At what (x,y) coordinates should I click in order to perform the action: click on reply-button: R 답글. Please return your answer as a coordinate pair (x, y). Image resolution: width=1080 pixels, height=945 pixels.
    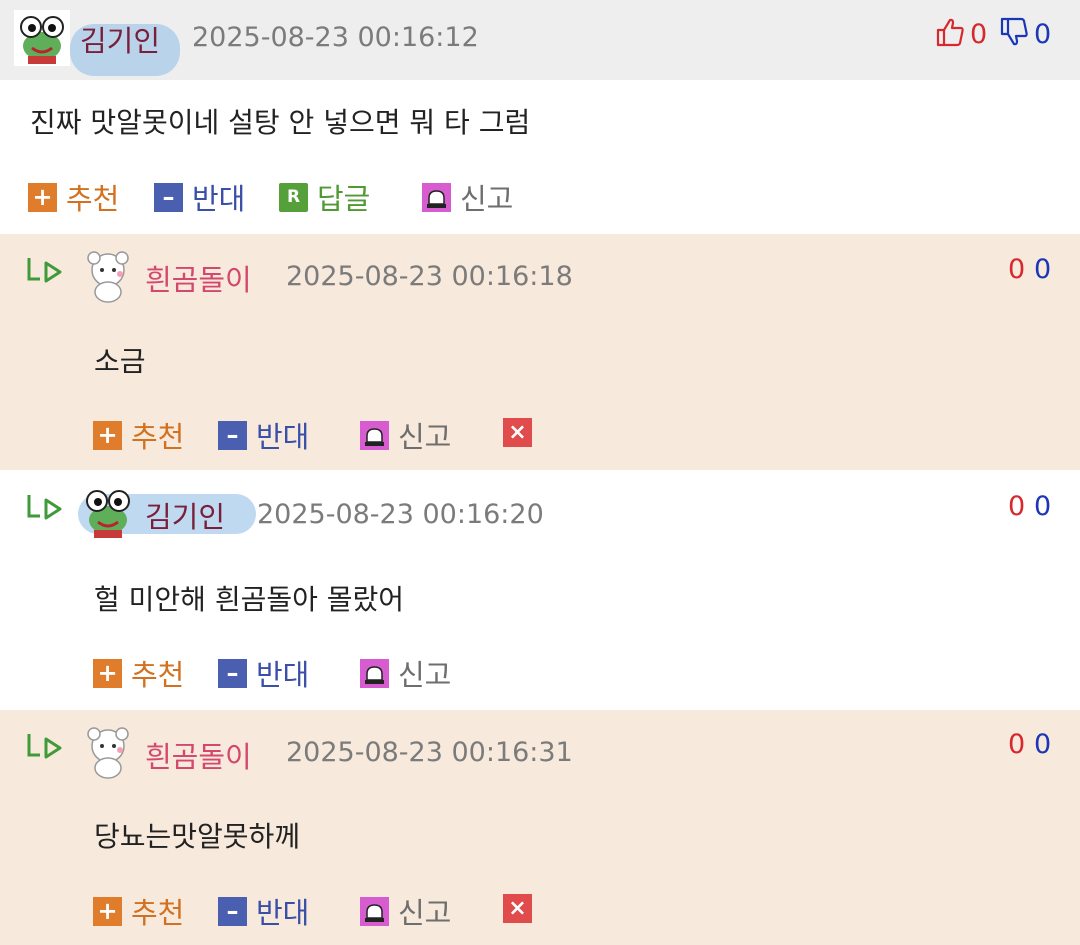
    Looking at the image, I should click on (324, 197).